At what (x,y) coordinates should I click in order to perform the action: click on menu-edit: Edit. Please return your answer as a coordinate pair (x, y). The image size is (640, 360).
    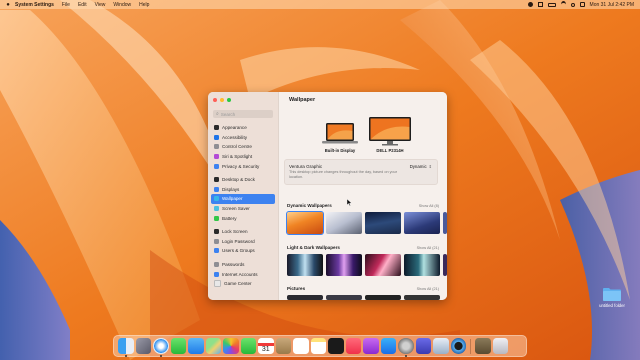
    Looking at the image, I should click on (82, 5).